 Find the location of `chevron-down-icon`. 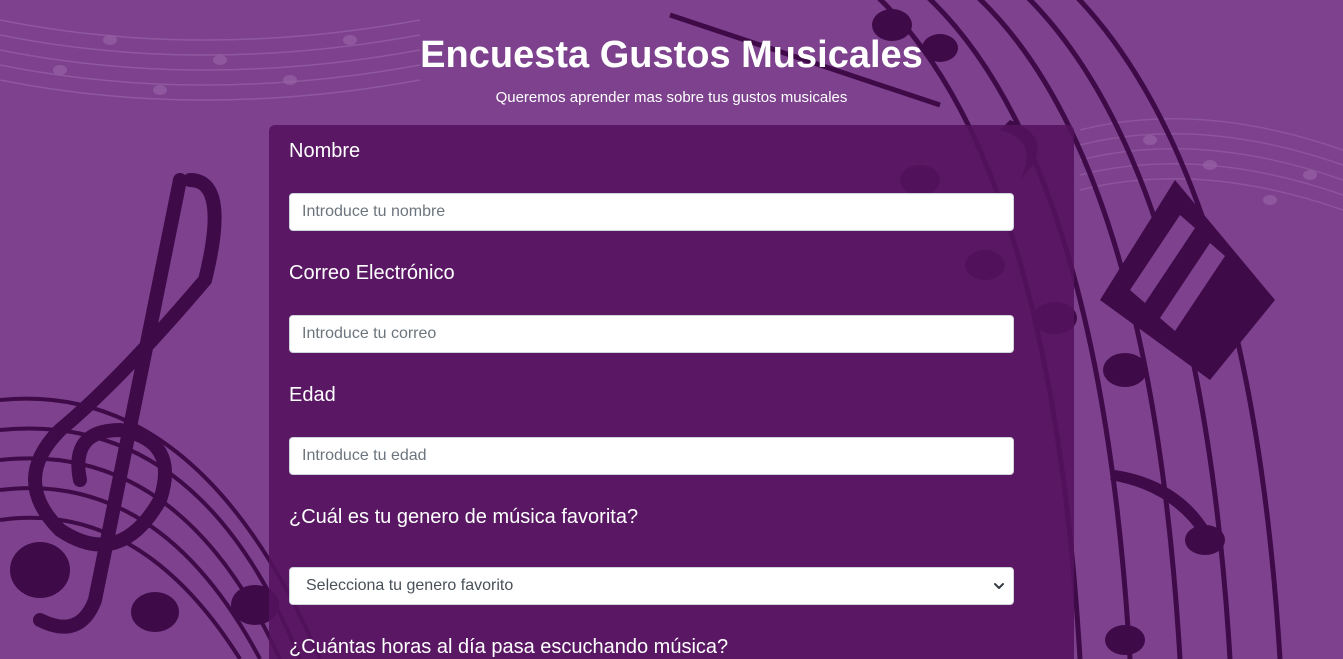

chevron-down-icon is located at coordinates (999, 586).